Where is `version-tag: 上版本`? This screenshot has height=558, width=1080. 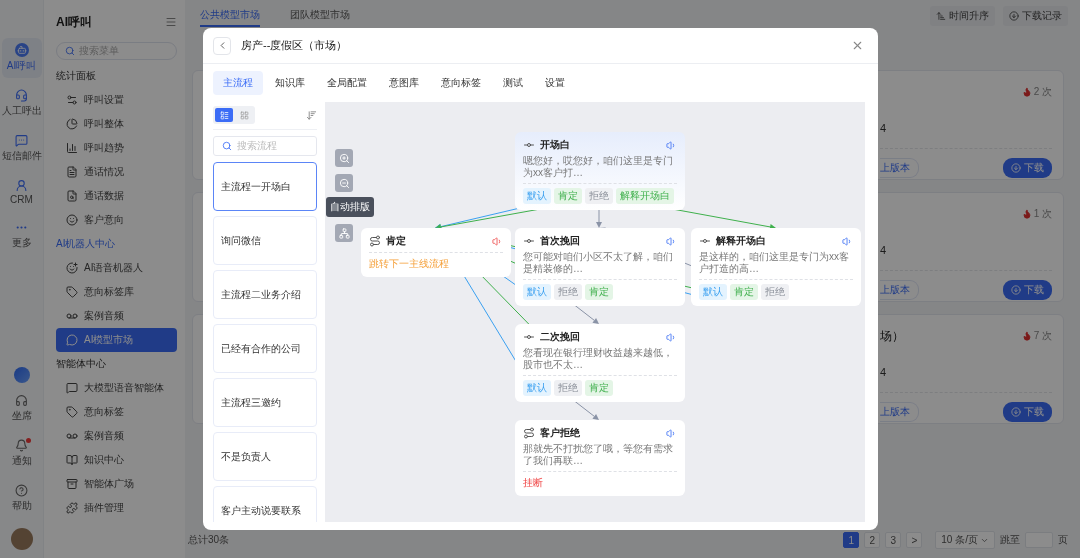
version-tag: 上版本 is located at coordinates (899, 290).